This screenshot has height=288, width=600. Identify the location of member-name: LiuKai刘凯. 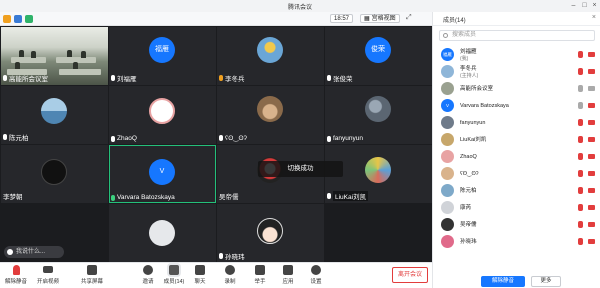
(473, 140).